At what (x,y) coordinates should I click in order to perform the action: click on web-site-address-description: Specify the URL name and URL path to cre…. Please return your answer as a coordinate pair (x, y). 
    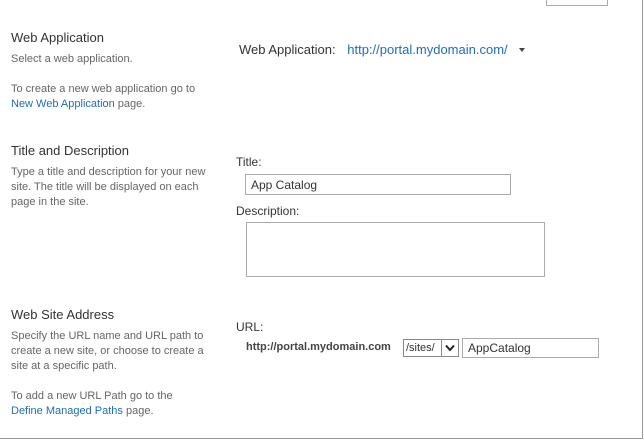
    Looking at the image, I should click on (113, 374).